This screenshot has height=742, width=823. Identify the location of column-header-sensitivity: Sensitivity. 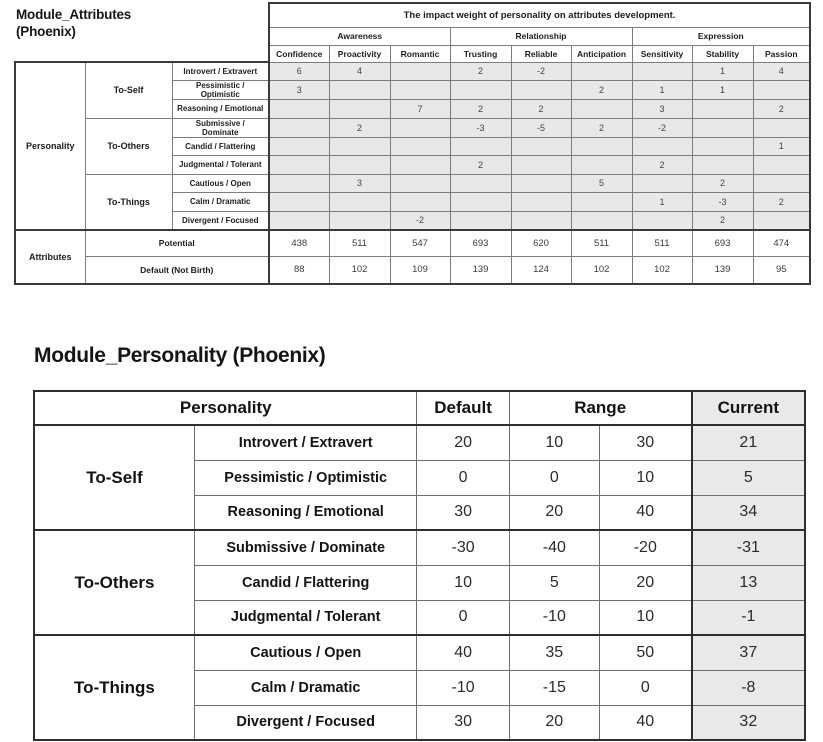
(662, 53).